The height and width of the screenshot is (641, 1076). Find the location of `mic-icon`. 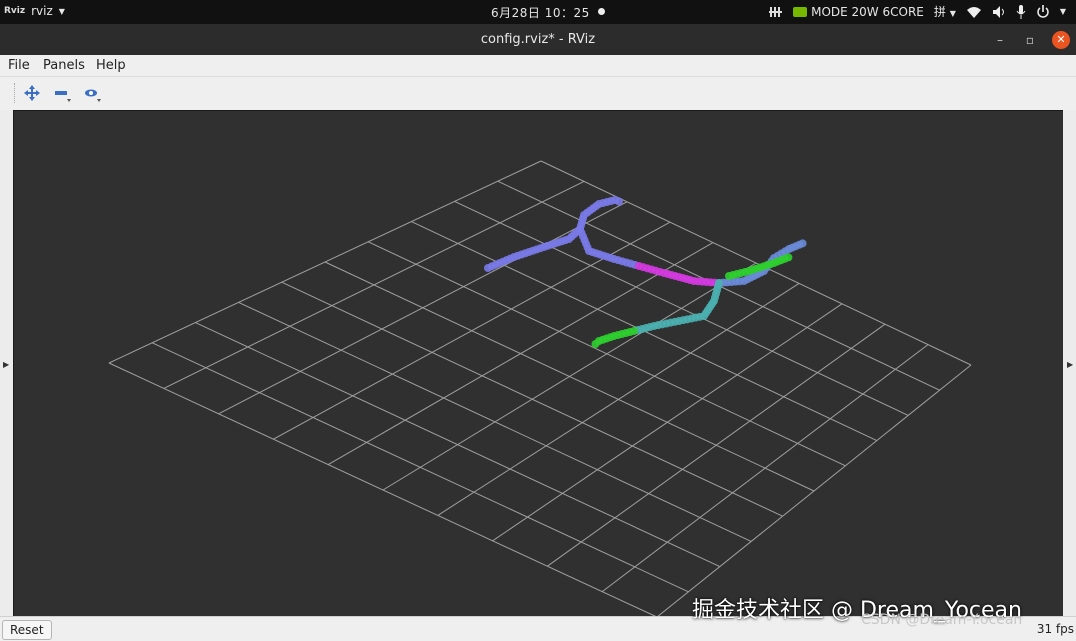

mic-icon is located at coordinates (1021, 11).